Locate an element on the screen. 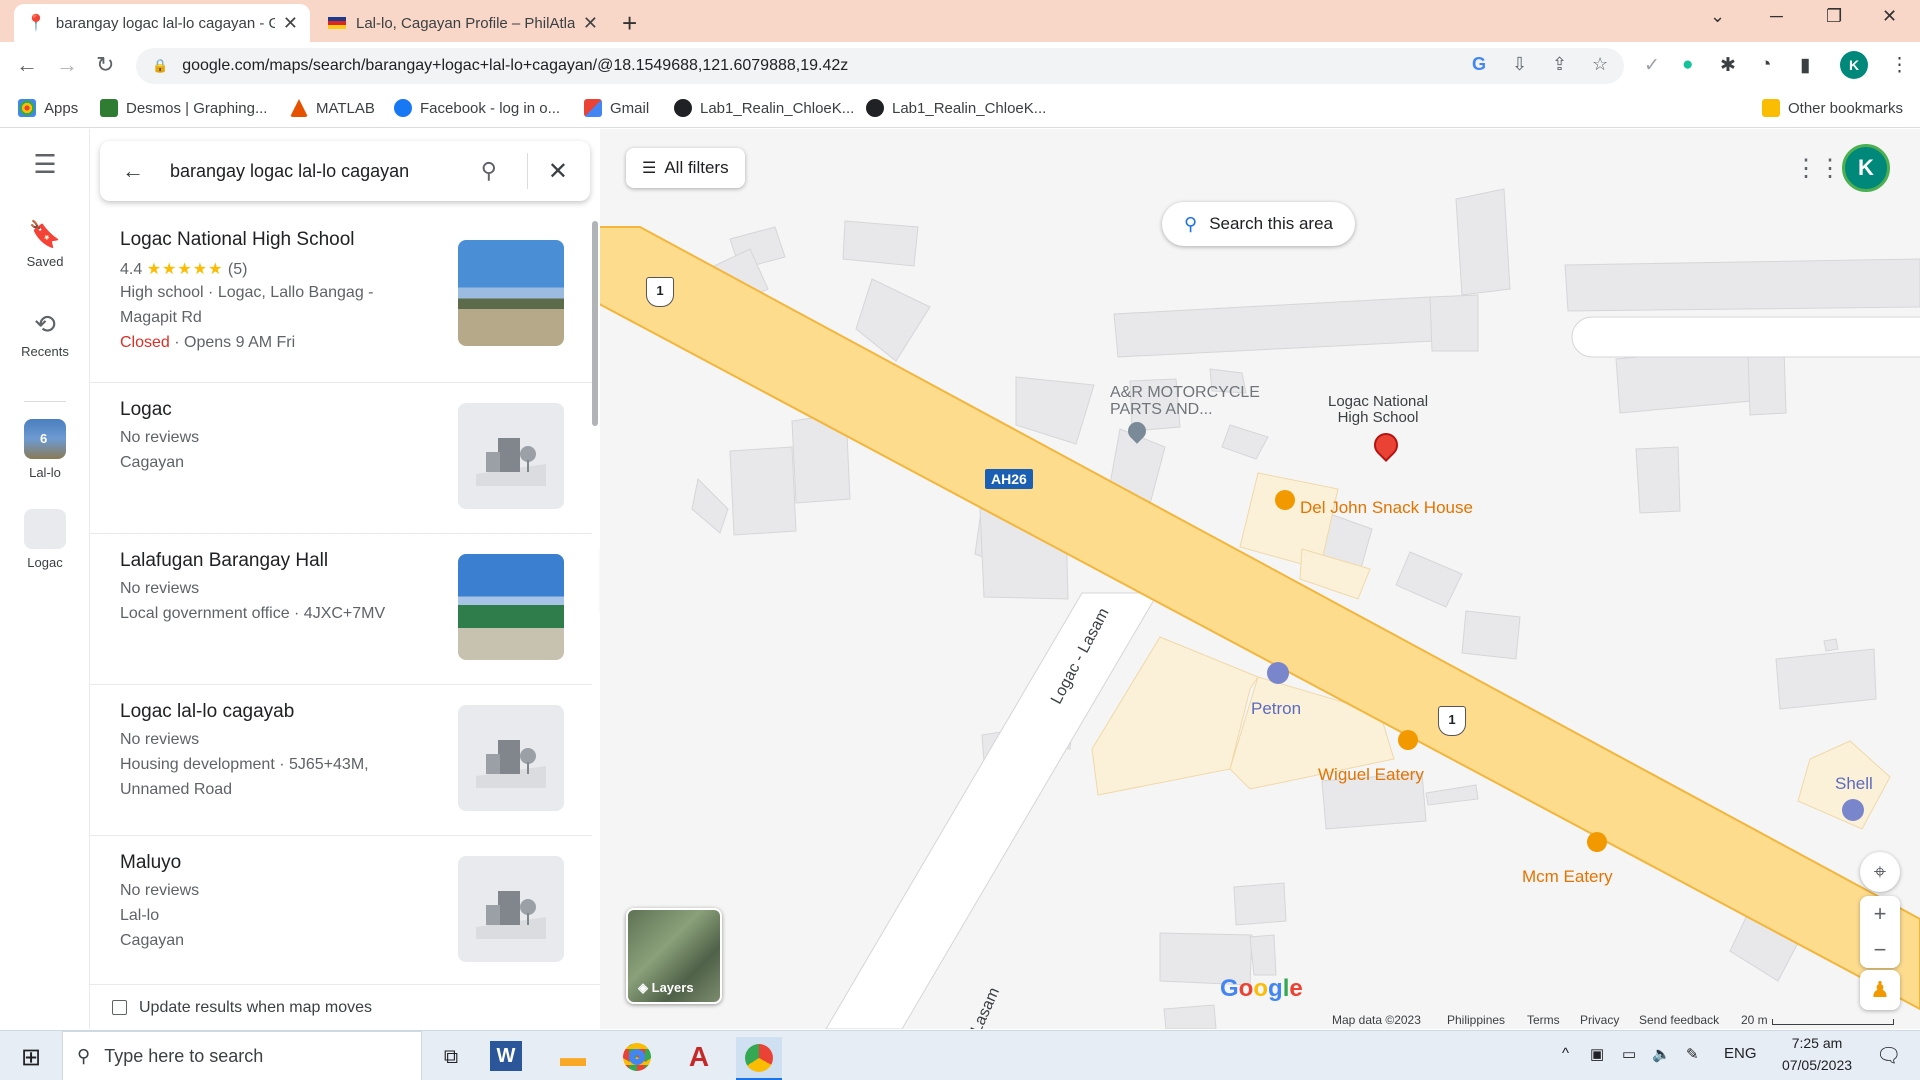 The width and height of the screenshot is (1920, 1080). search-this-area-button: ⚲ Search this area is located at coordinates (1258, 224).